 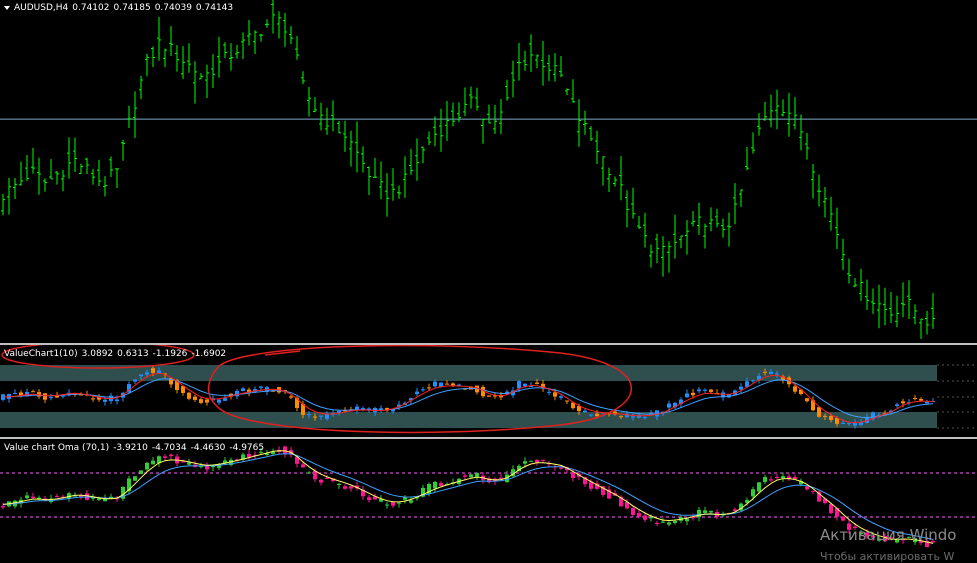 I want to click on oma-v4: -4.9765, so click(x=247, y=448).